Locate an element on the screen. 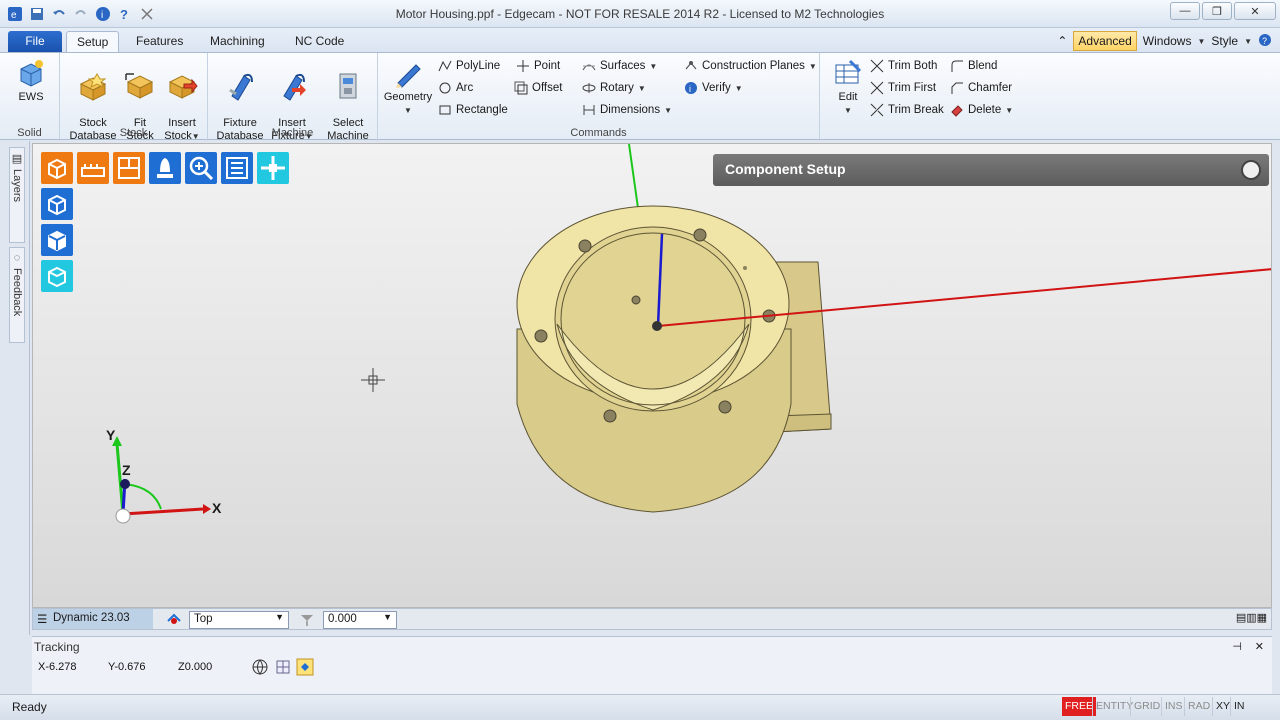 The width and height of the screenshot is (1280, 720). construction-planes-label: Construction Planes is located at coordinates (753, 66).